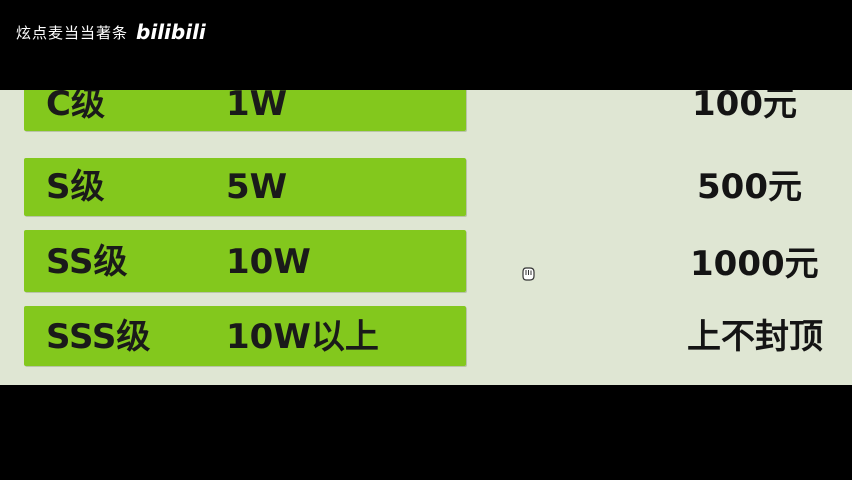 The image size is (852, 480). I want to click on tier-count: 10W, so click(268, 262).